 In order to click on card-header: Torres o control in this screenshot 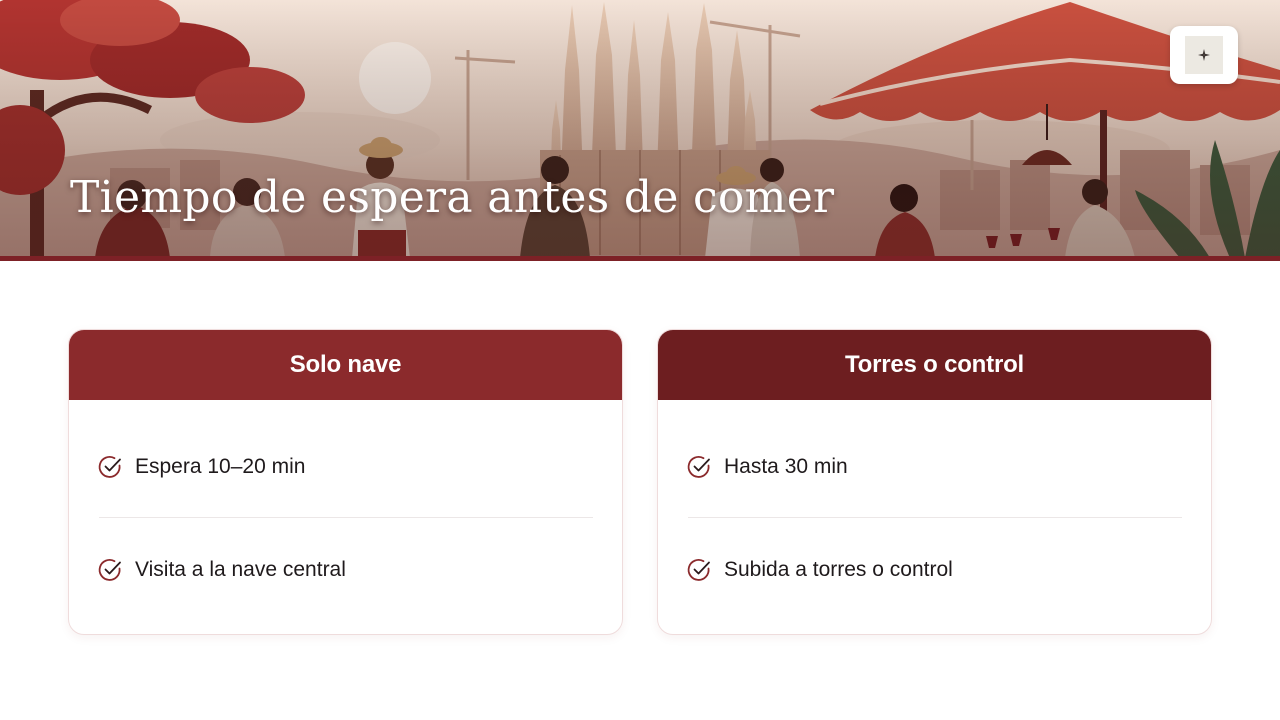, I will do `click(934, 365)`.